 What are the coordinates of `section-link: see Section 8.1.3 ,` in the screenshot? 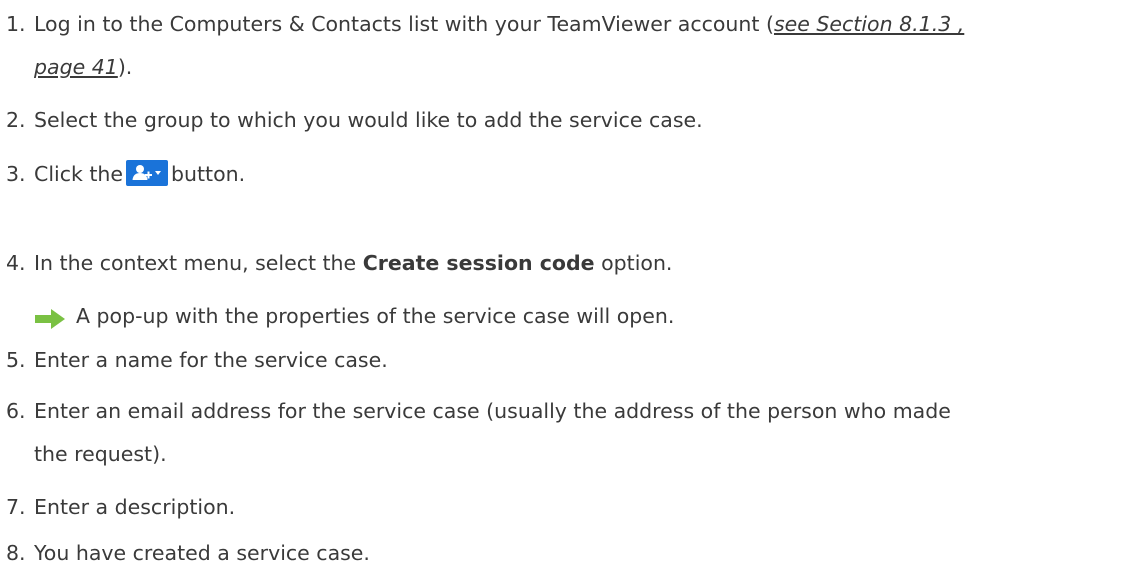 It's located at (869, 24).